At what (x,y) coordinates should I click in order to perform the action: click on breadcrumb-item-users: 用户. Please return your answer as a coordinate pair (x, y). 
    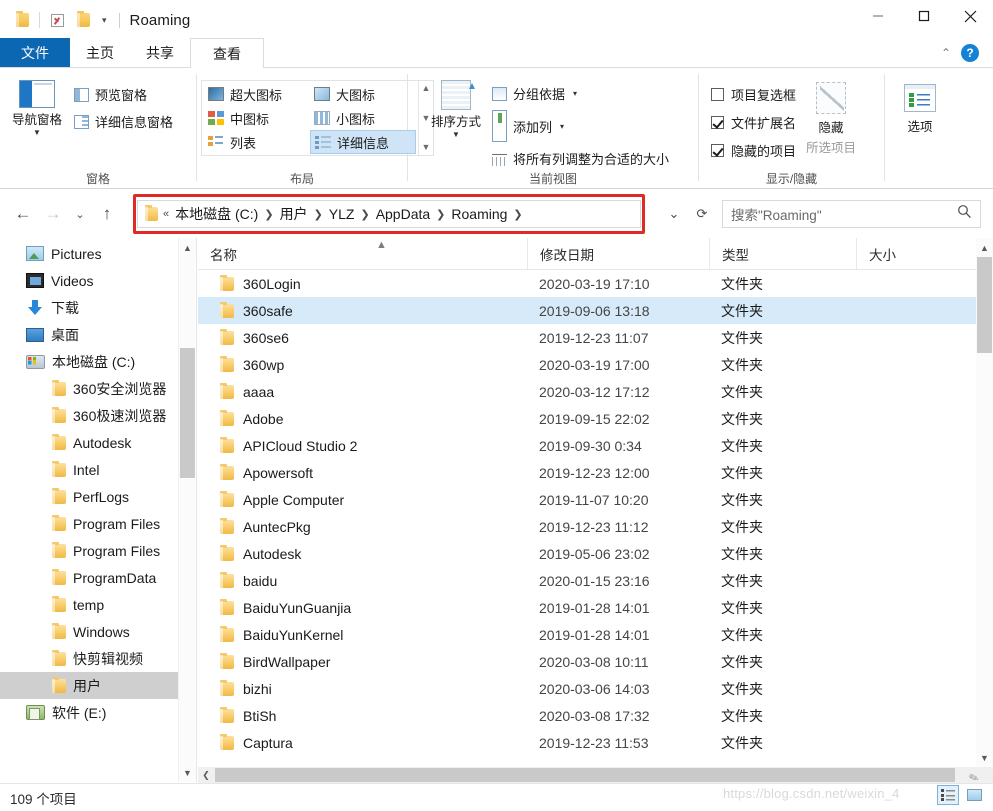
    Looking at the image, I should click on (294, 214).